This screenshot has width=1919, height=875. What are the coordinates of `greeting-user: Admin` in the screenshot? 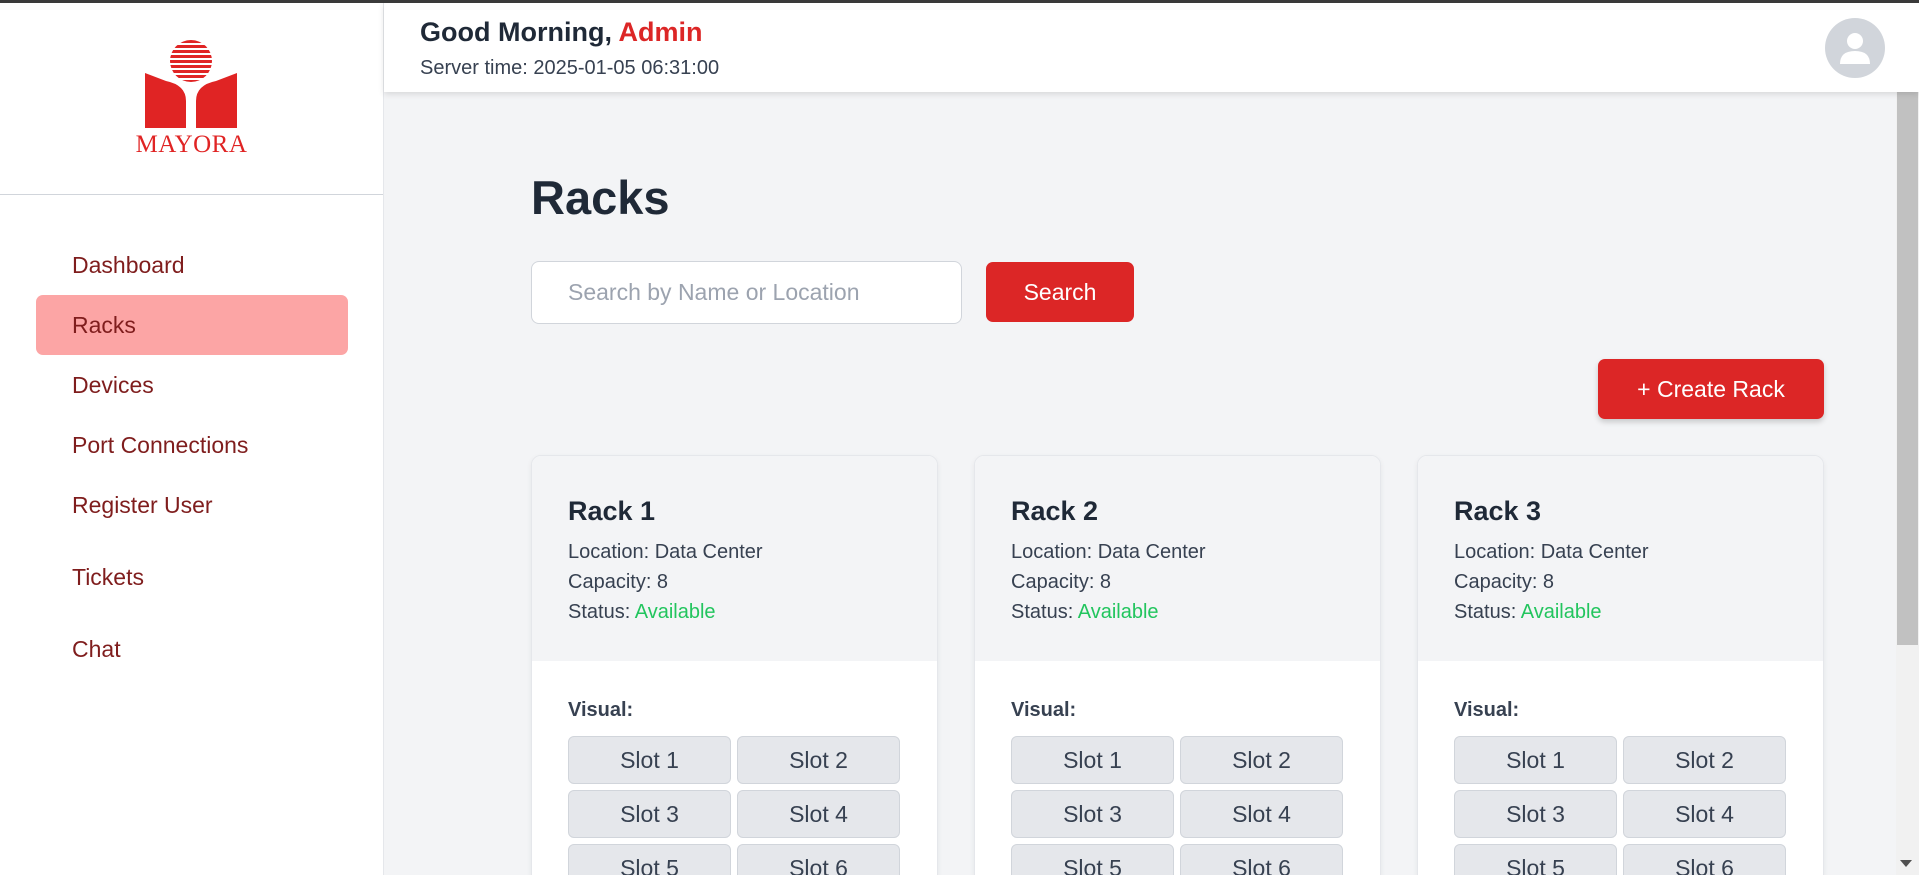 It's located at (660, 32).